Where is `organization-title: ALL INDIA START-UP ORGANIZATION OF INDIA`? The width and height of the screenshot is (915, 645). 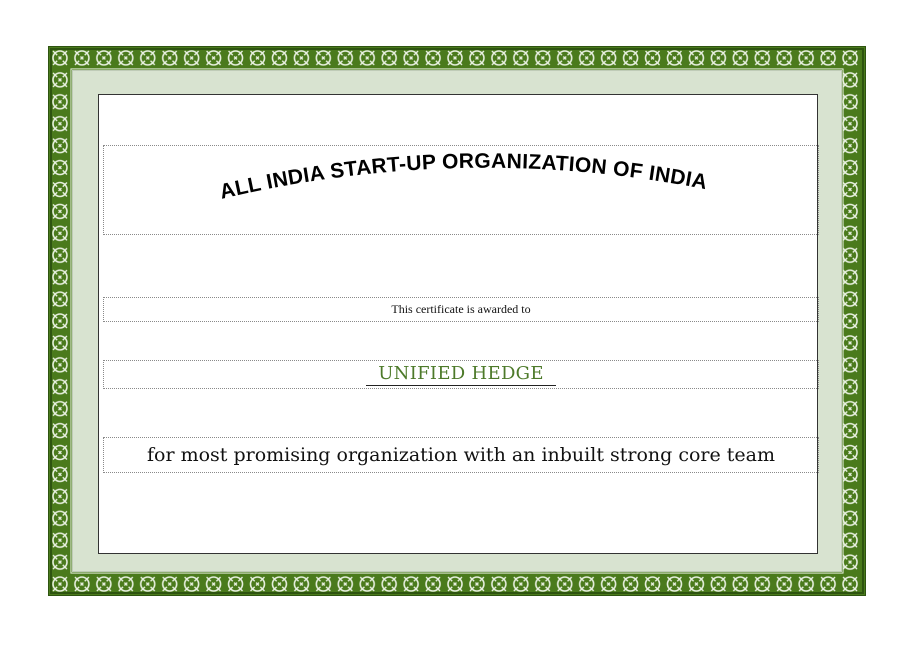 organization-title: ALL INDIA START-UP ORGANIZATION OF INDIA is located at coordinates (463, 177).